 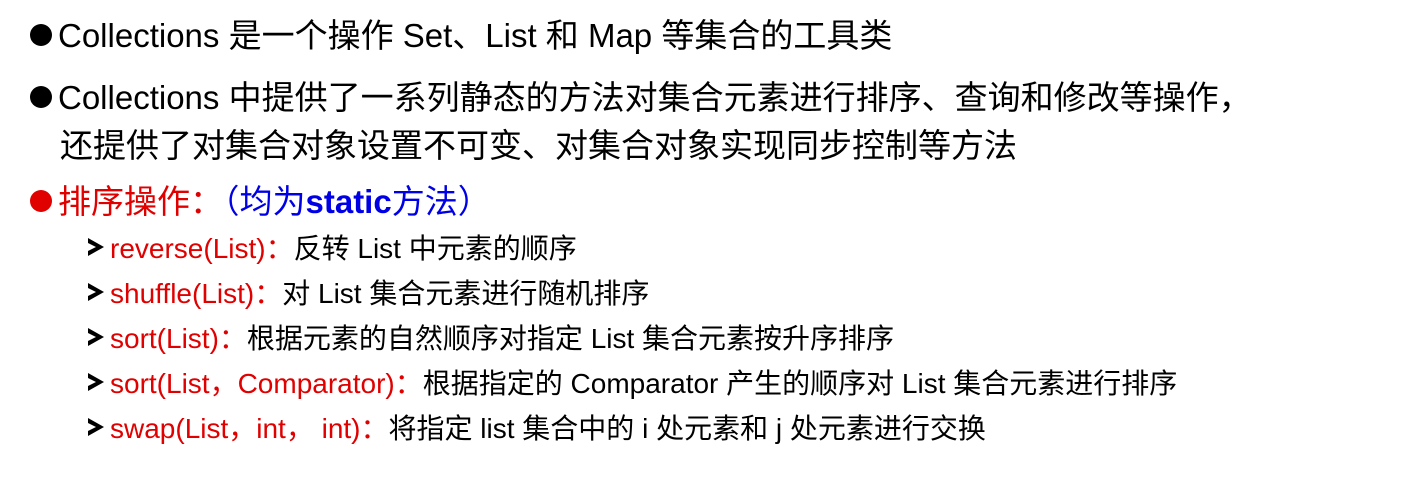 I want to click on bullet-text-line2: 还提供了对集合对象设置不可变、对集合对象实现同步控制等方法, so click(x=538, y=145).